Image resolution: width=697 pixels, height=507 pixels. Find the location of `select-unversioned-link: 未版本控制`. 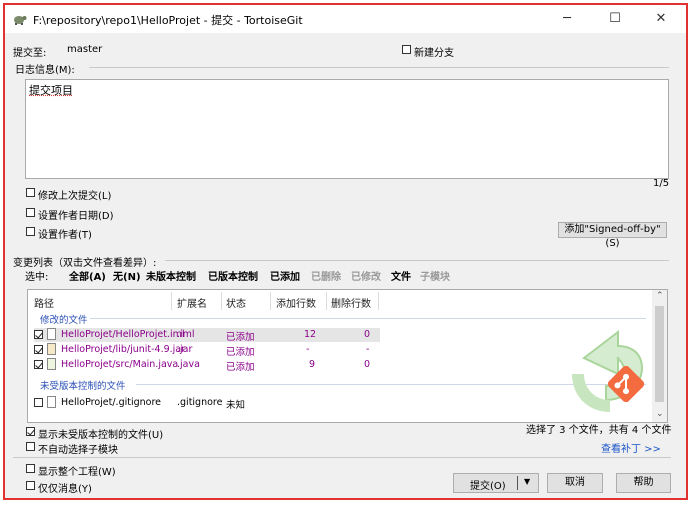

select-unversioned-link: 未版本控制 is located at coordinates (171, 275).